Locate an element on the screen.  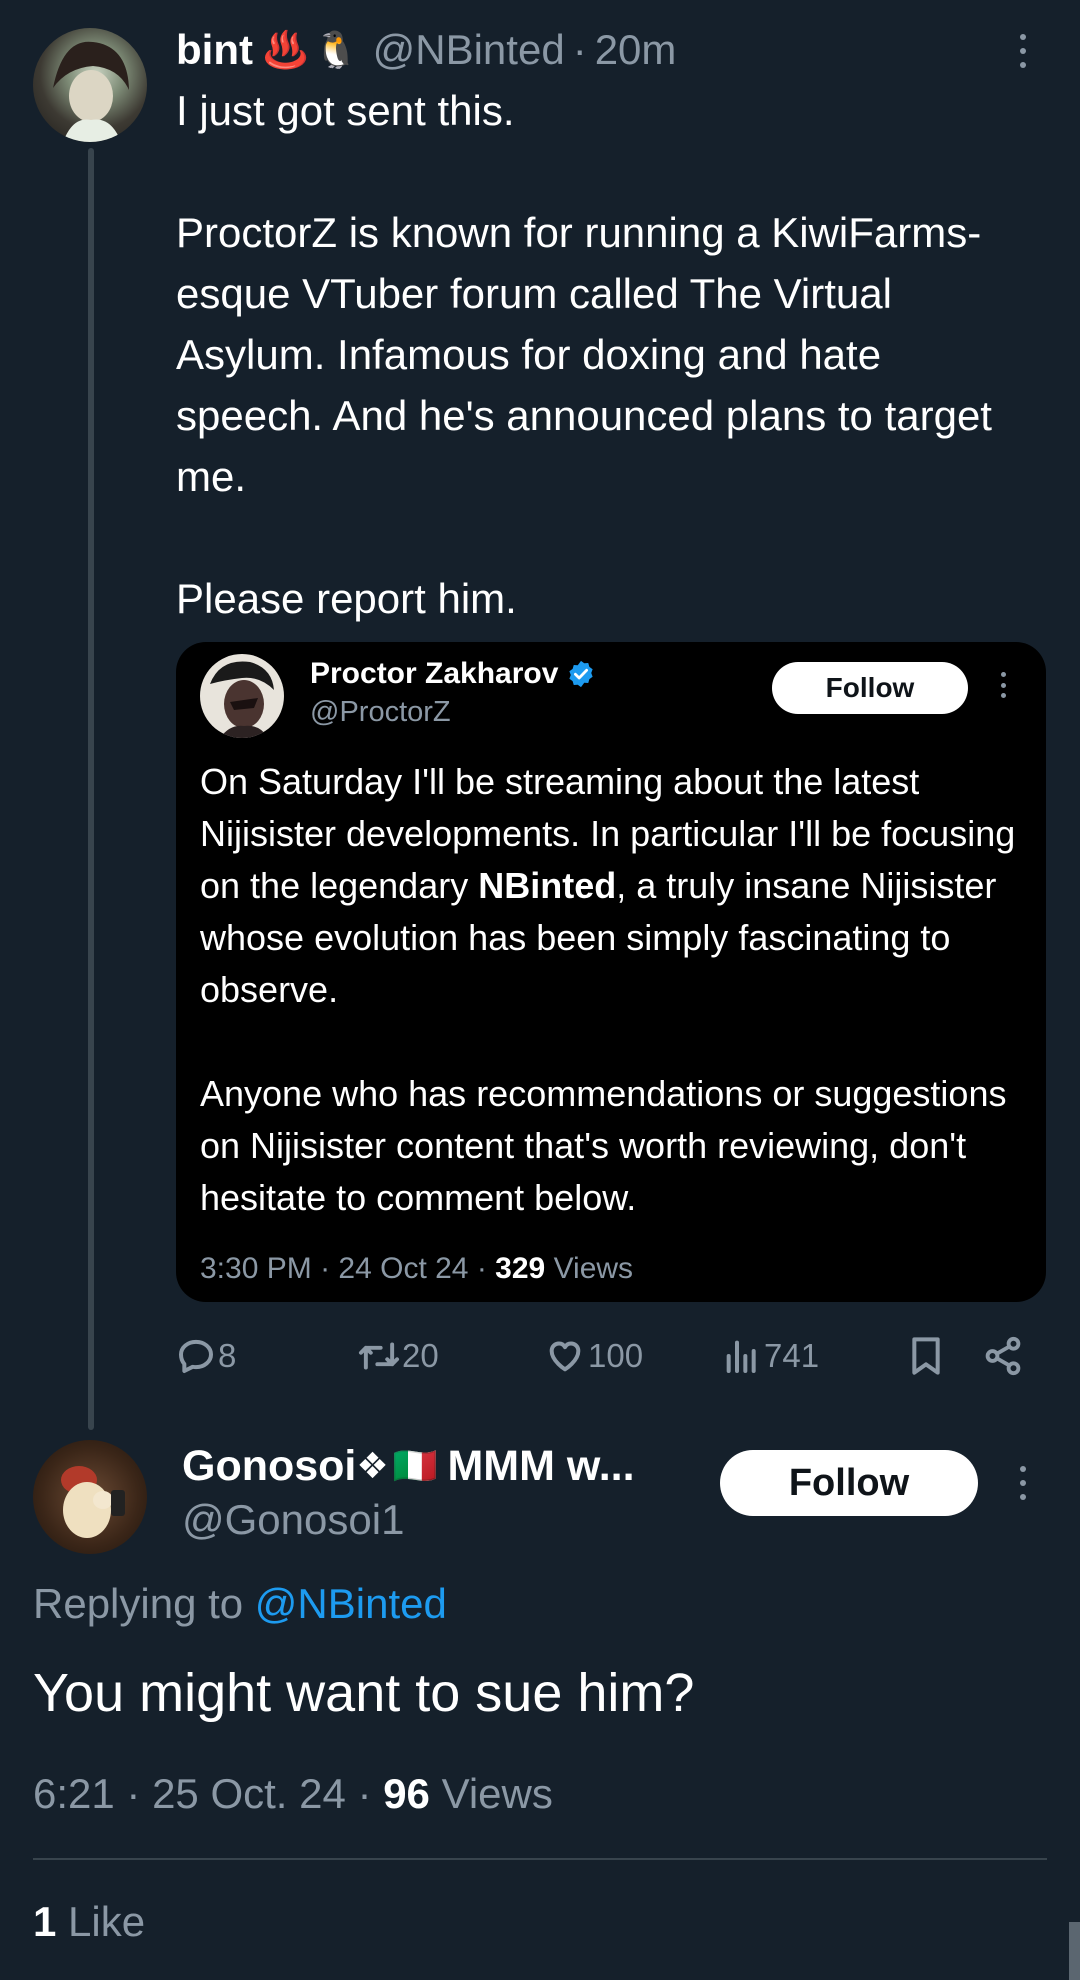
reply-views-count: 96 is located at coordinates (406, 1793).